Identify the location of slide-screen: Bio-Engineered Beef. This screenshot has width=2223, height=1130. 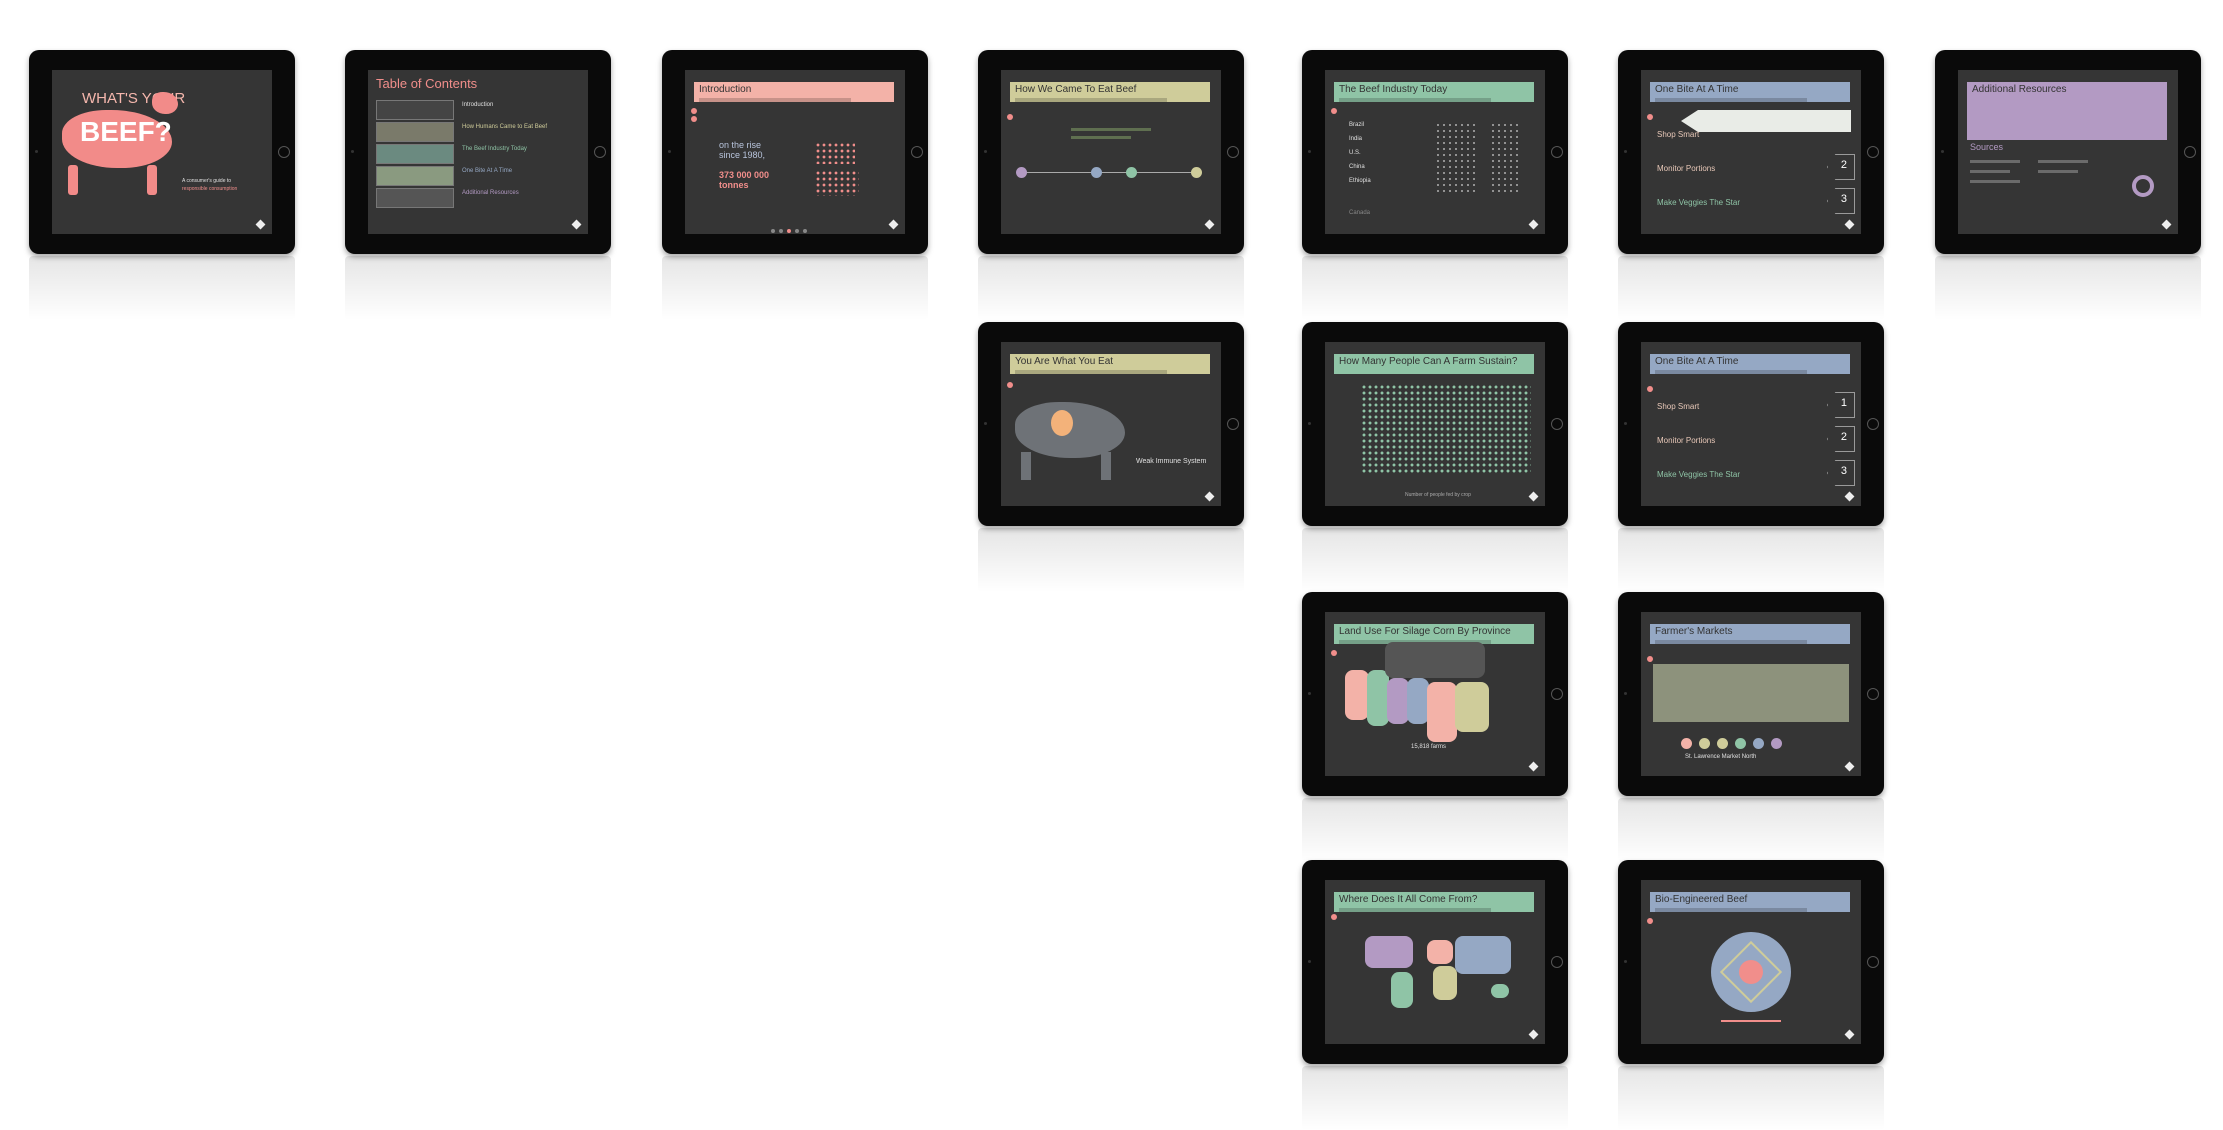
(1751, 962).